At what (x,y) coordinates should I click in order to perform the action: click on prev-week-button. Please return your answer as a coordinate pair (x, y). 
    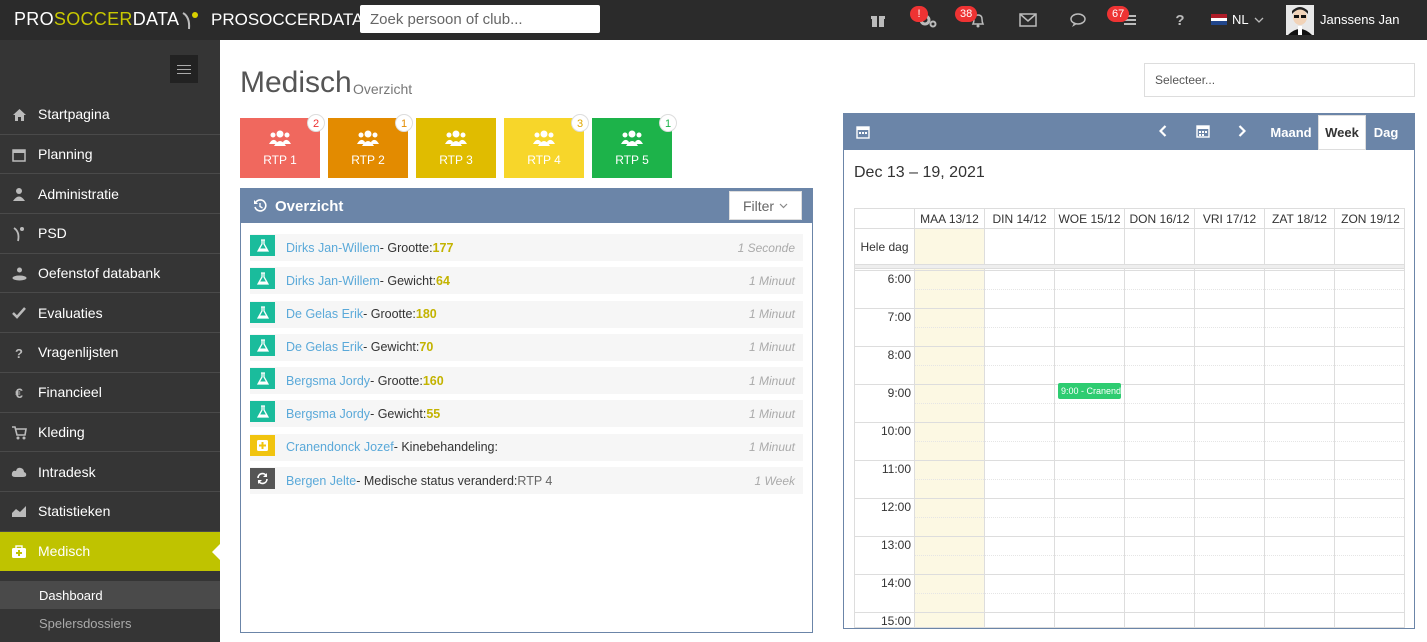
    Looking at the image, I should click on (1163, 131).